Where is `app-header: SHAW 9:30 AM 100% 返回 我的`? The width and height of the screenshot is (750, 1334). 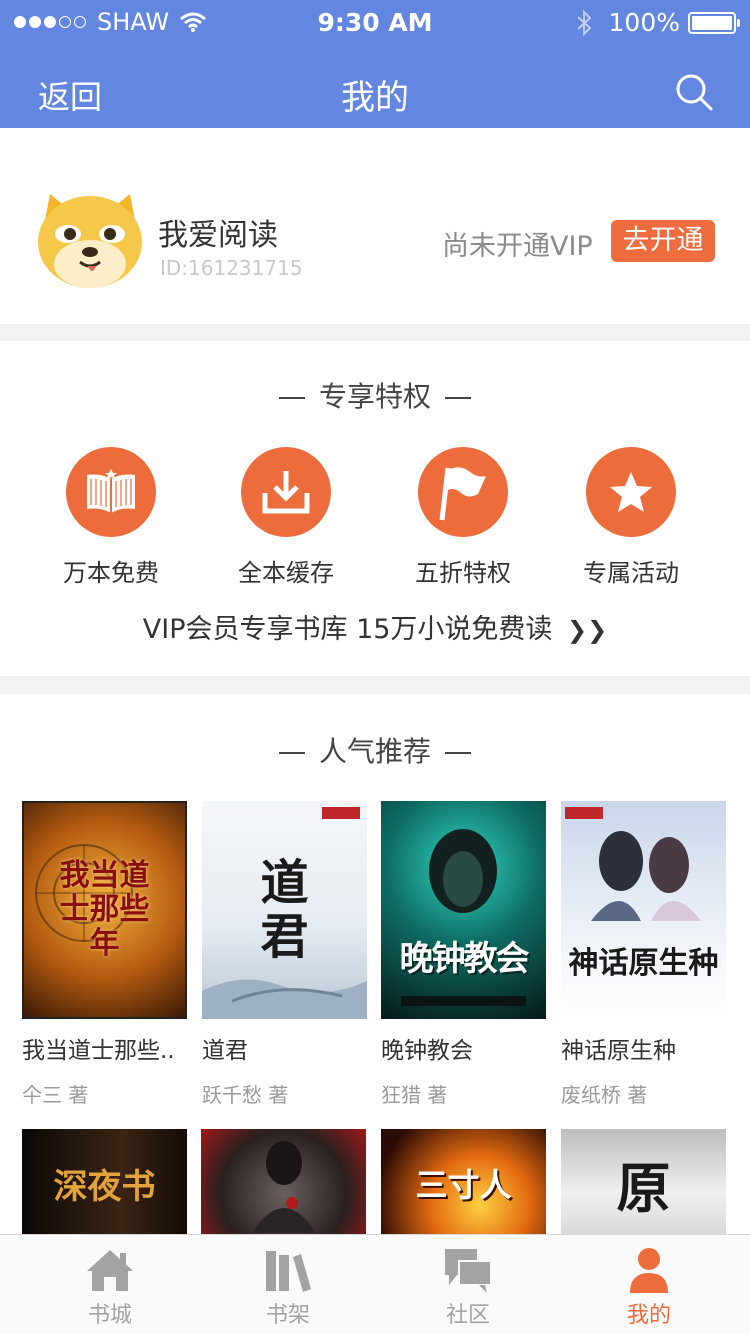
app-header: SHAW 9:30 AM 100% 返回 我的 is located at coordinates (375, 64).